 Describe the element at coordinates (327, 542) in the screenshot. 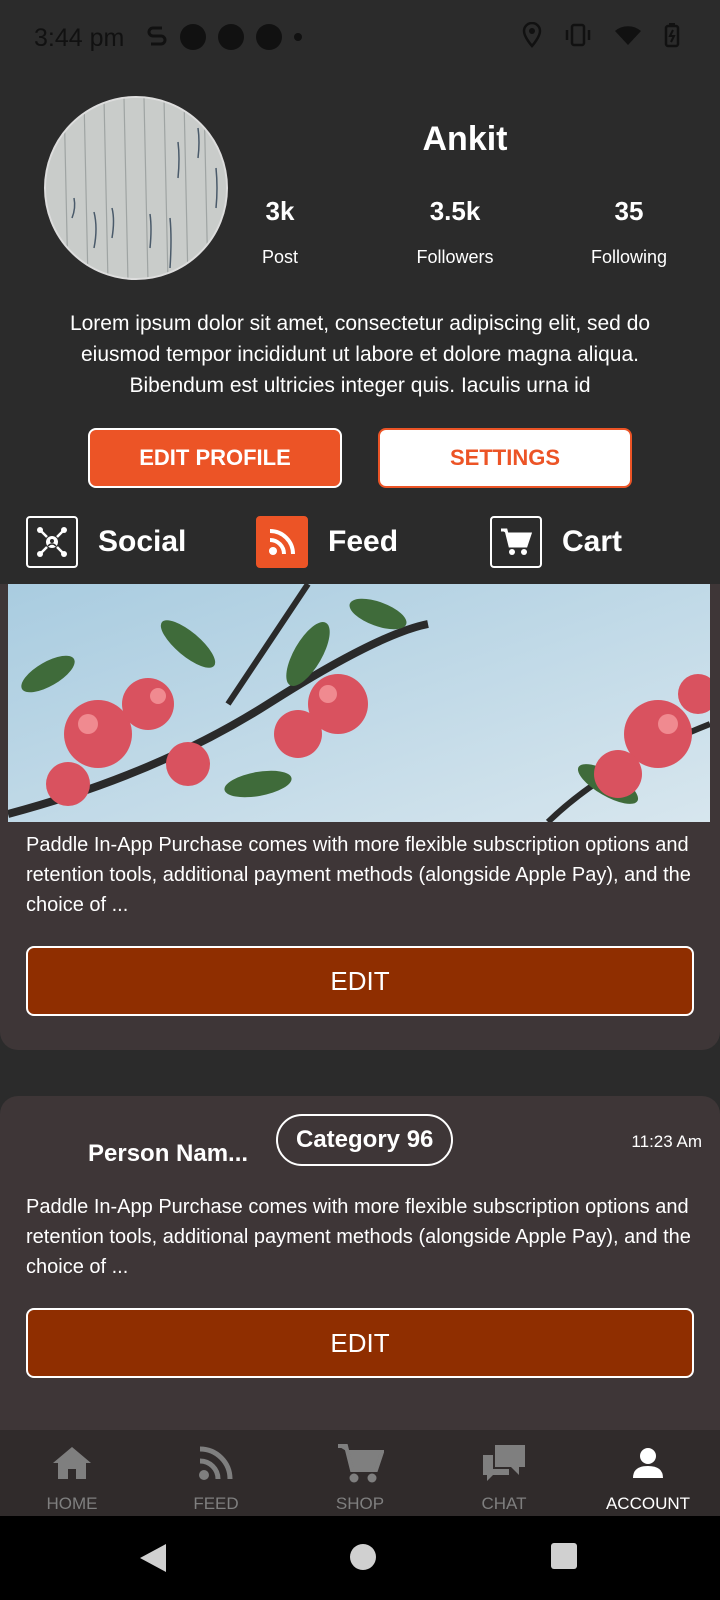

I see `tab-feed: Feed` at that location.